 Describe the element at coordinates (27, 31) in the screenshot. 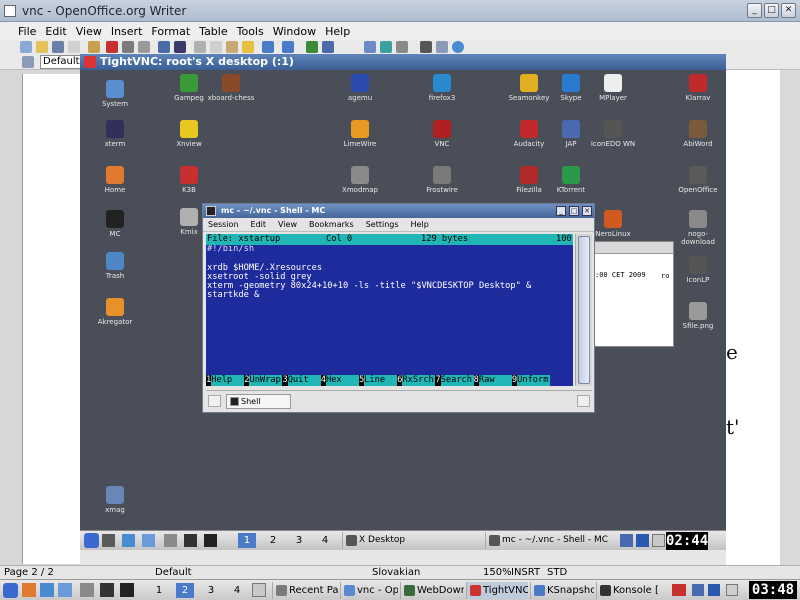

I see `menu-file: File` at that location.